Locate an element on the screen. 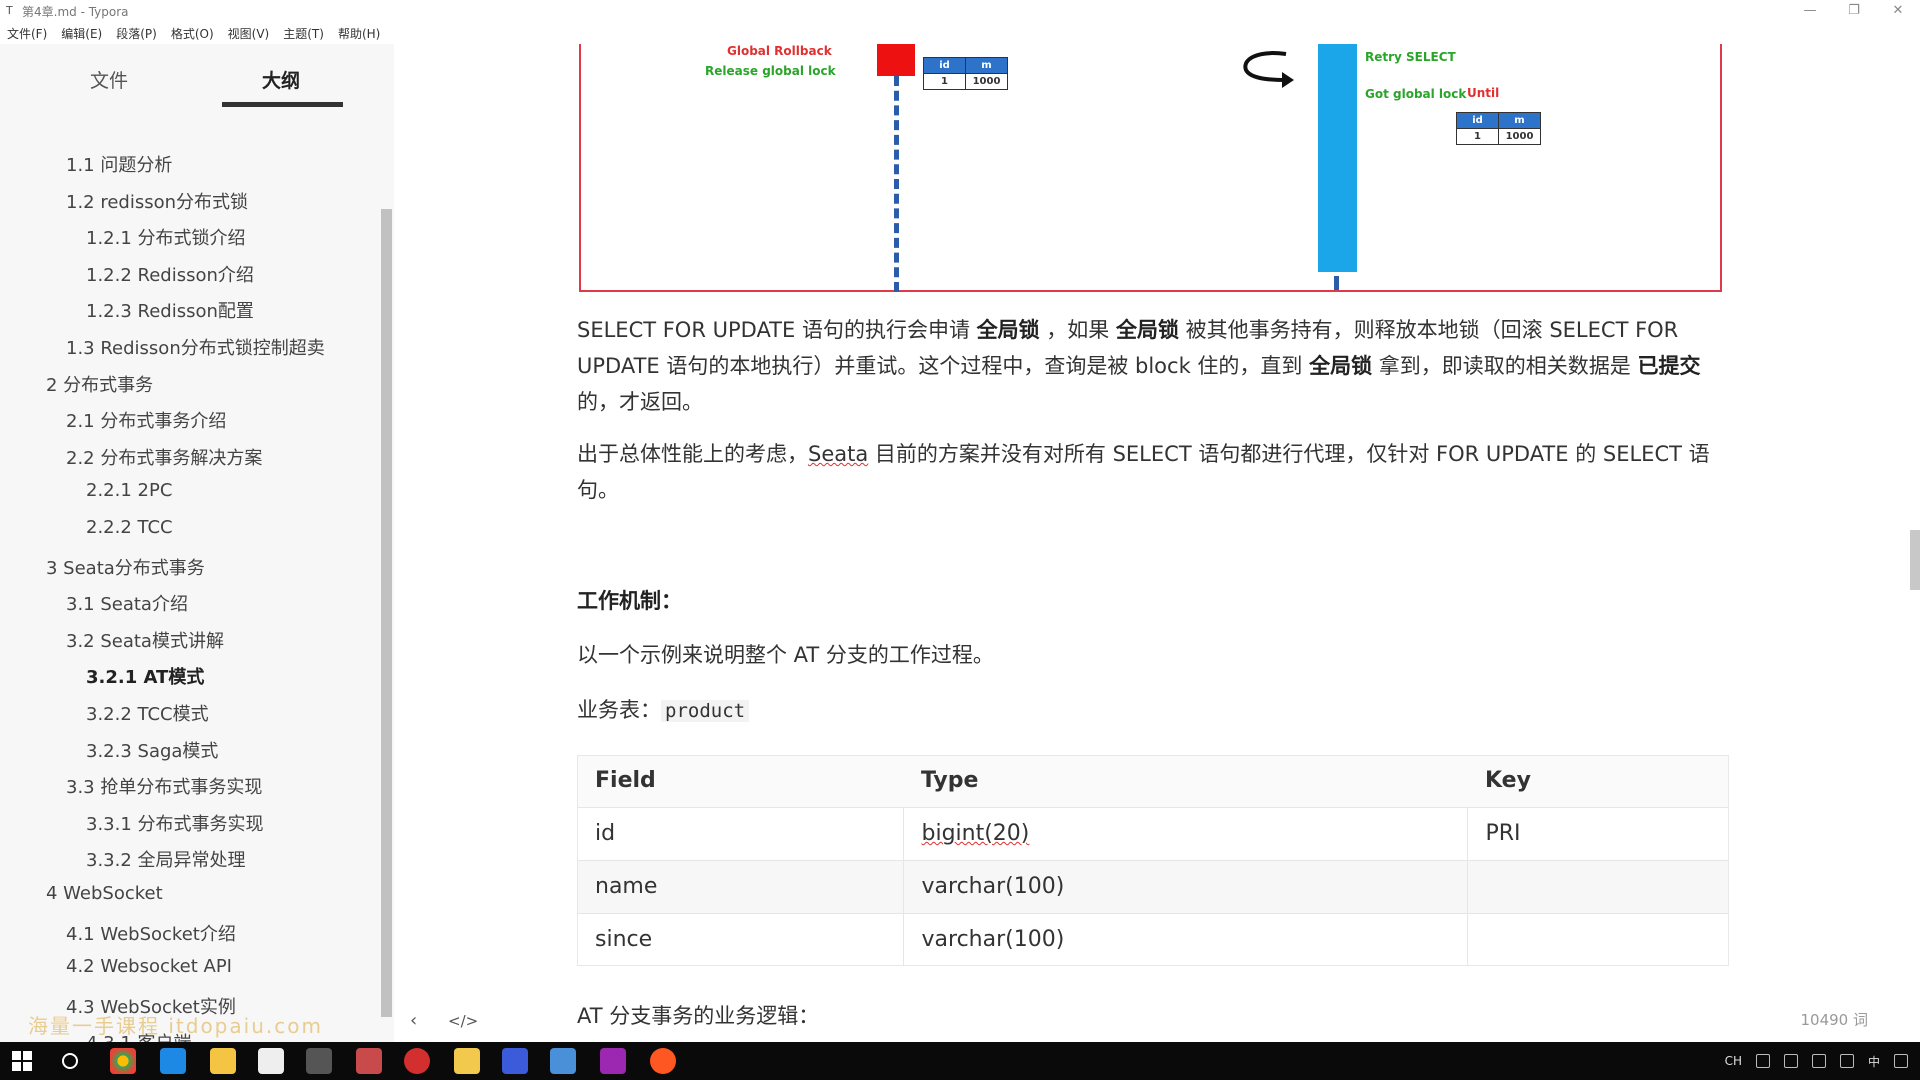  menu-edit: 编辑(E) is located at coordinates (81, 33).